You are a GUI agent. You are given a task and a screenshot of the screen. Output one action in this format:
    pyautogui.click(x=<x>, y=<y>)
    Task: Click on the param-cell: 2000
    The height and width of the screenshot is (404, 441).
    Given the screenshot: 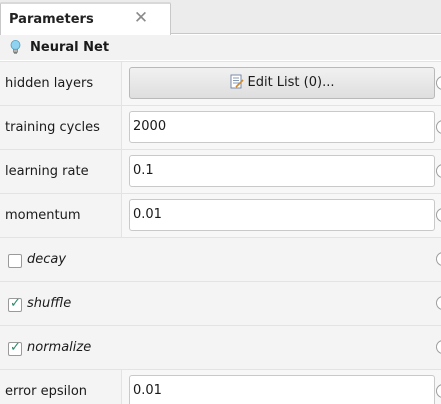 What is the action you would take?
    pyautogui.click(x=281, y=128)
    